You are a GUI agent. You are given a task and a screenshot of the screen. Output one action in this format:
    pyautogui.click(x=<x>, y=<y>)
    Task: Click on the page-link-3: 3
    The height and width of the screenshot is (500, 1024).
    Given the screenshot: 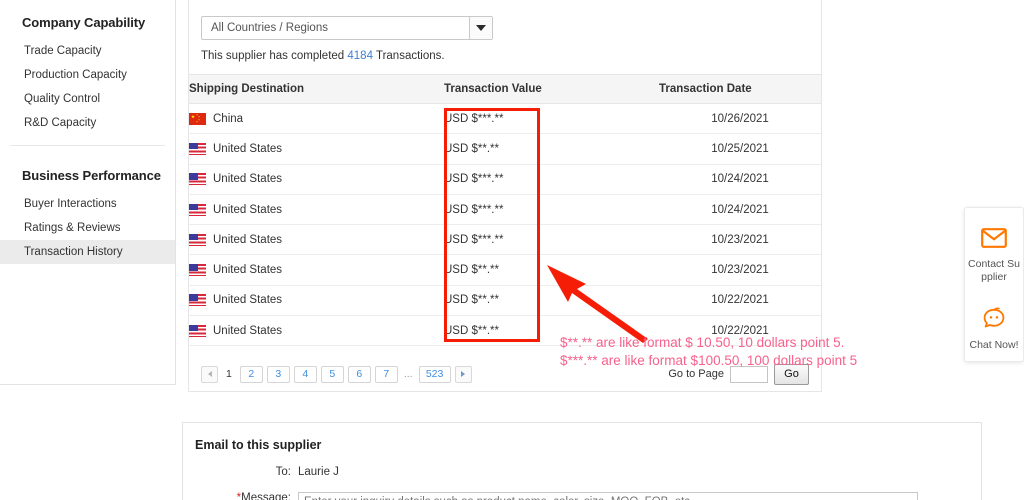 What is the action you would take?
    pyautogui.click(x=278, y=374)
    